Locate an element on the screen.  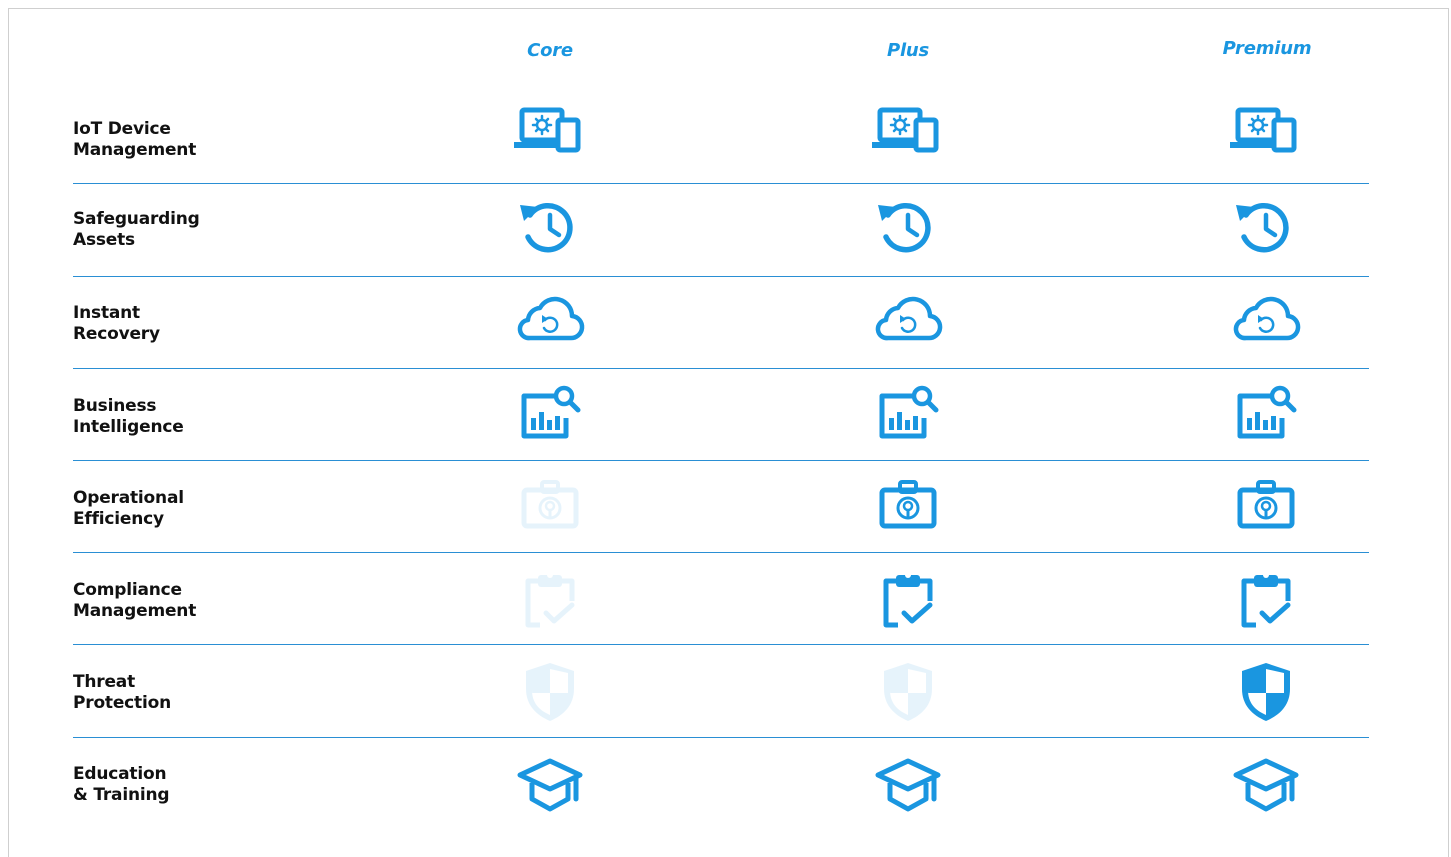
tier-header-plus: Plus is located at coordinates (908, 50).